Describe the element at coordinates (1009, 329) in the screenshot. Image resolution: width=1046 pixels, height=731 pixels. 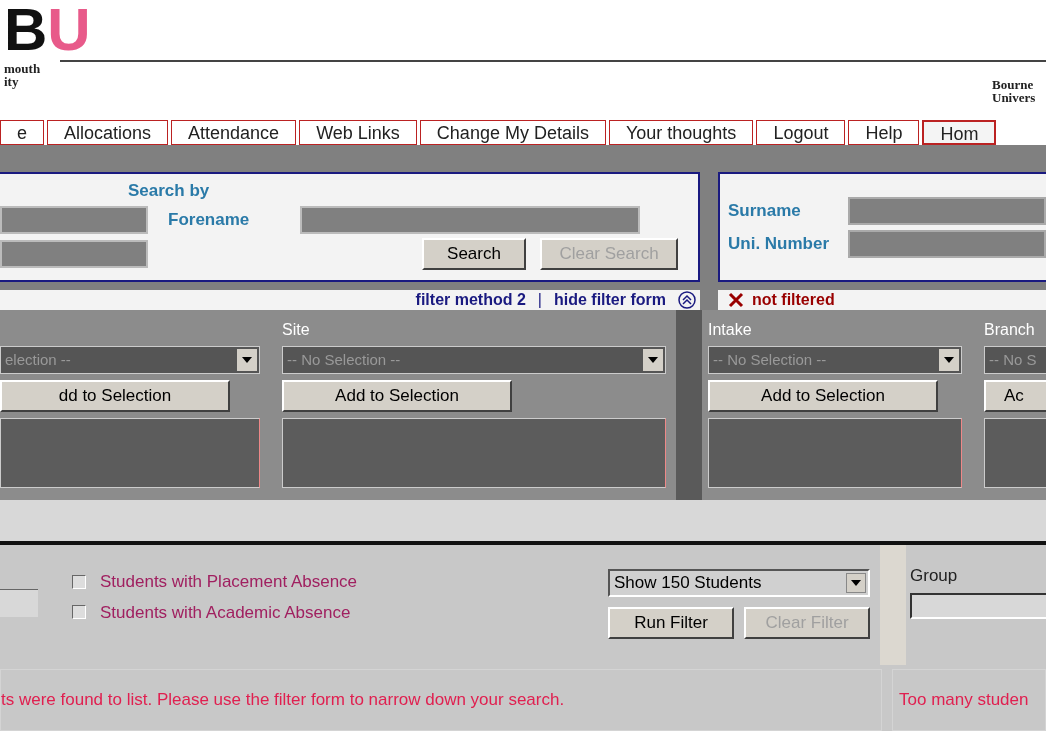
I see `filter-label: Branch` at that location.